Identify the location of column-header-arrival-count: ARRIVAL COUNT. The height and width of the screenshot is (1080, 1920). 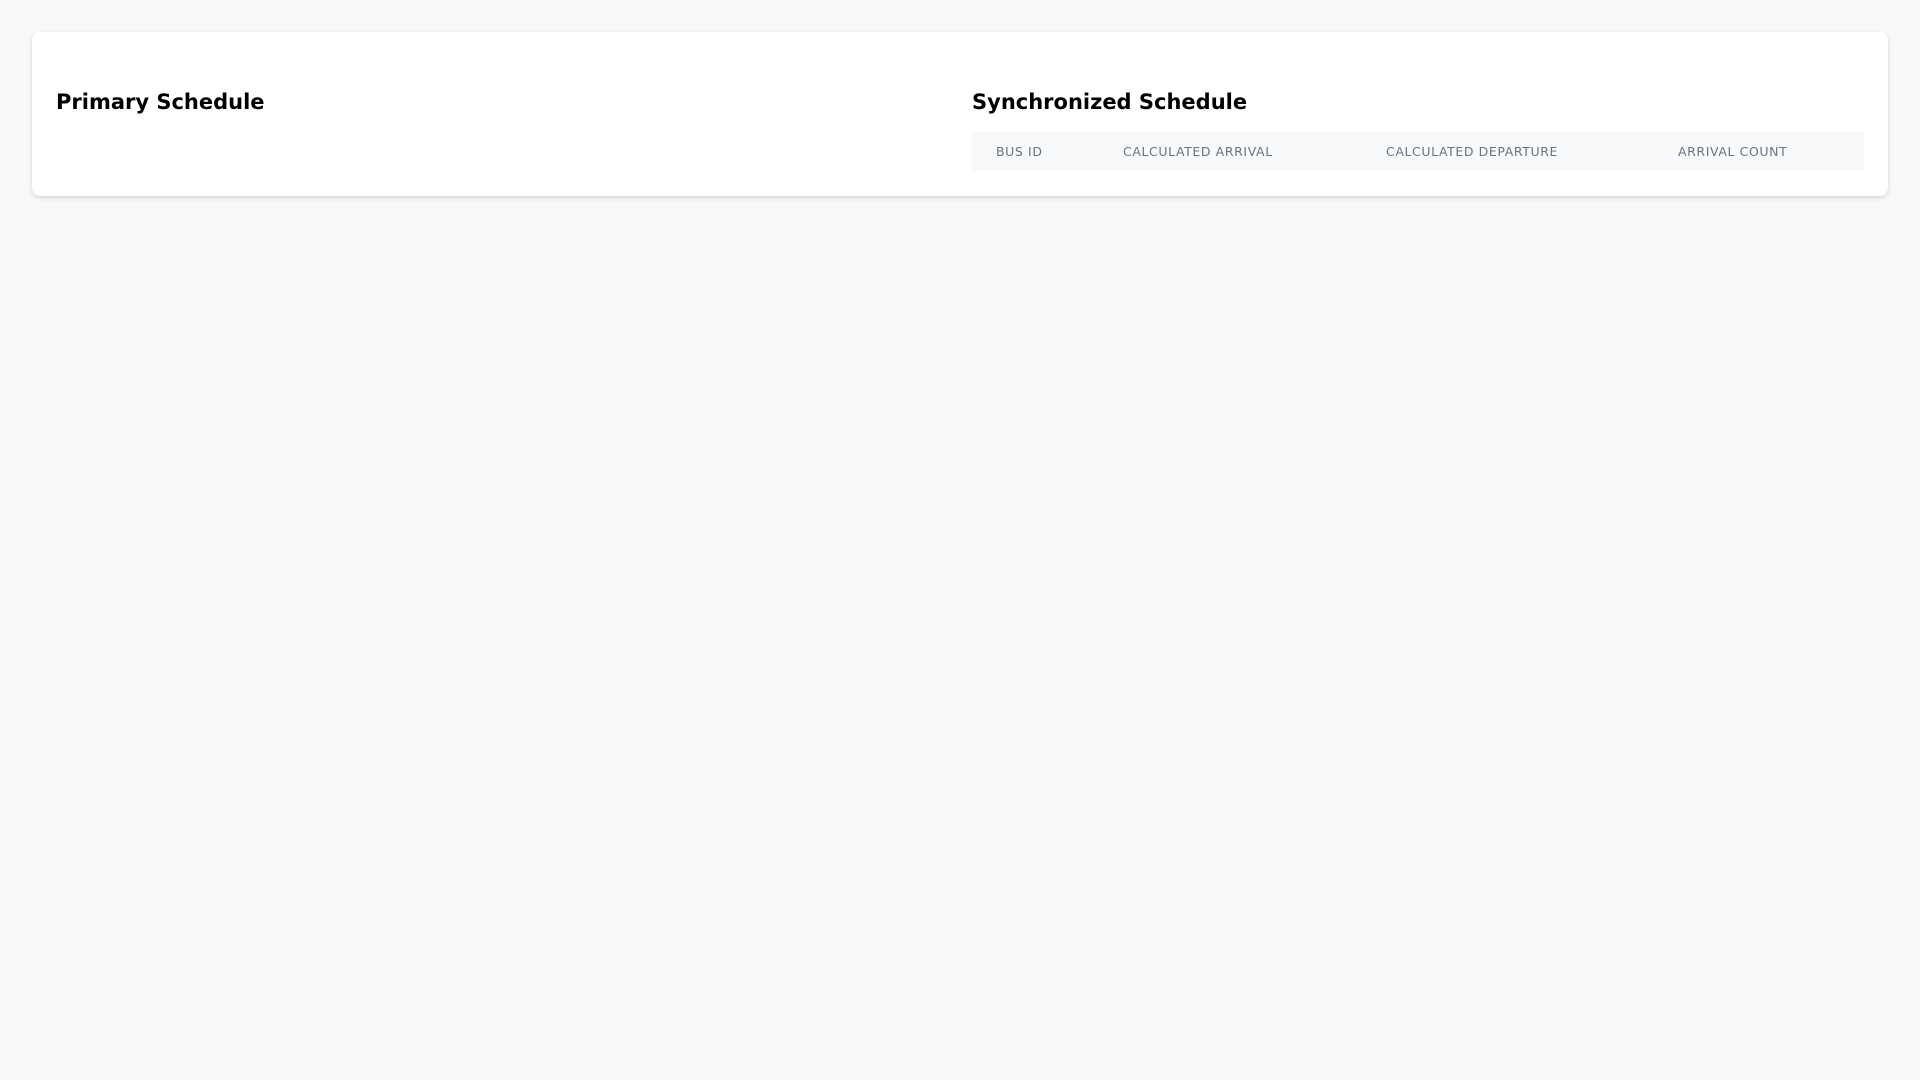
(1759, 151).